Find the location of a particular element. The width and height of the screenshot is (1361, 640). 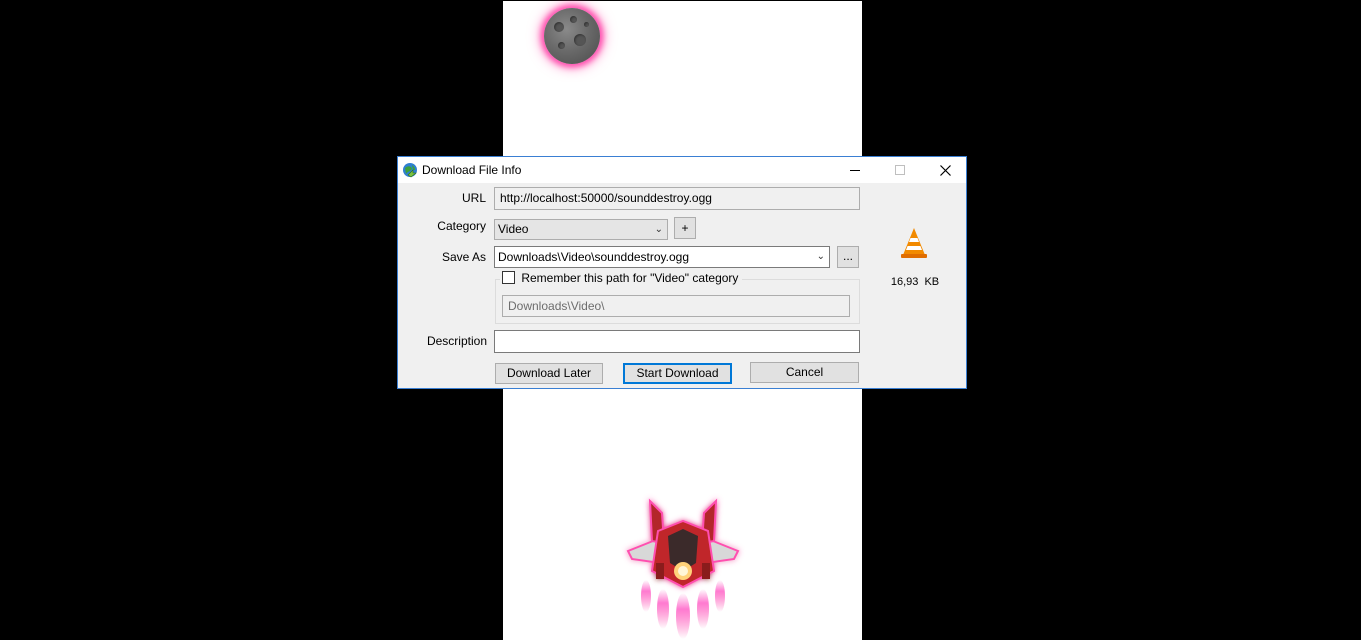

download-later-button: Download Later is located at coordinates (549, 373).